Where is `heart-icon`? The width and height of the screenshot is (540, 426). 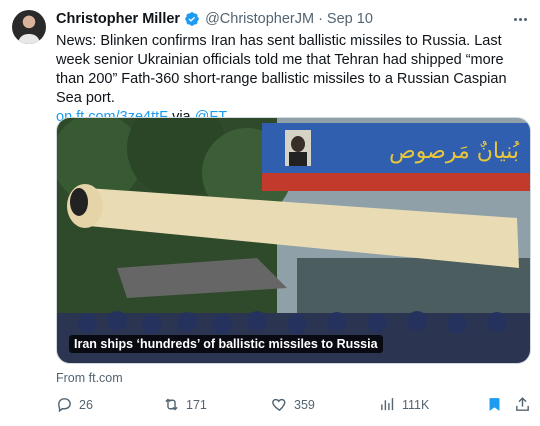
heart-icon is located at coordinates (279, 405).